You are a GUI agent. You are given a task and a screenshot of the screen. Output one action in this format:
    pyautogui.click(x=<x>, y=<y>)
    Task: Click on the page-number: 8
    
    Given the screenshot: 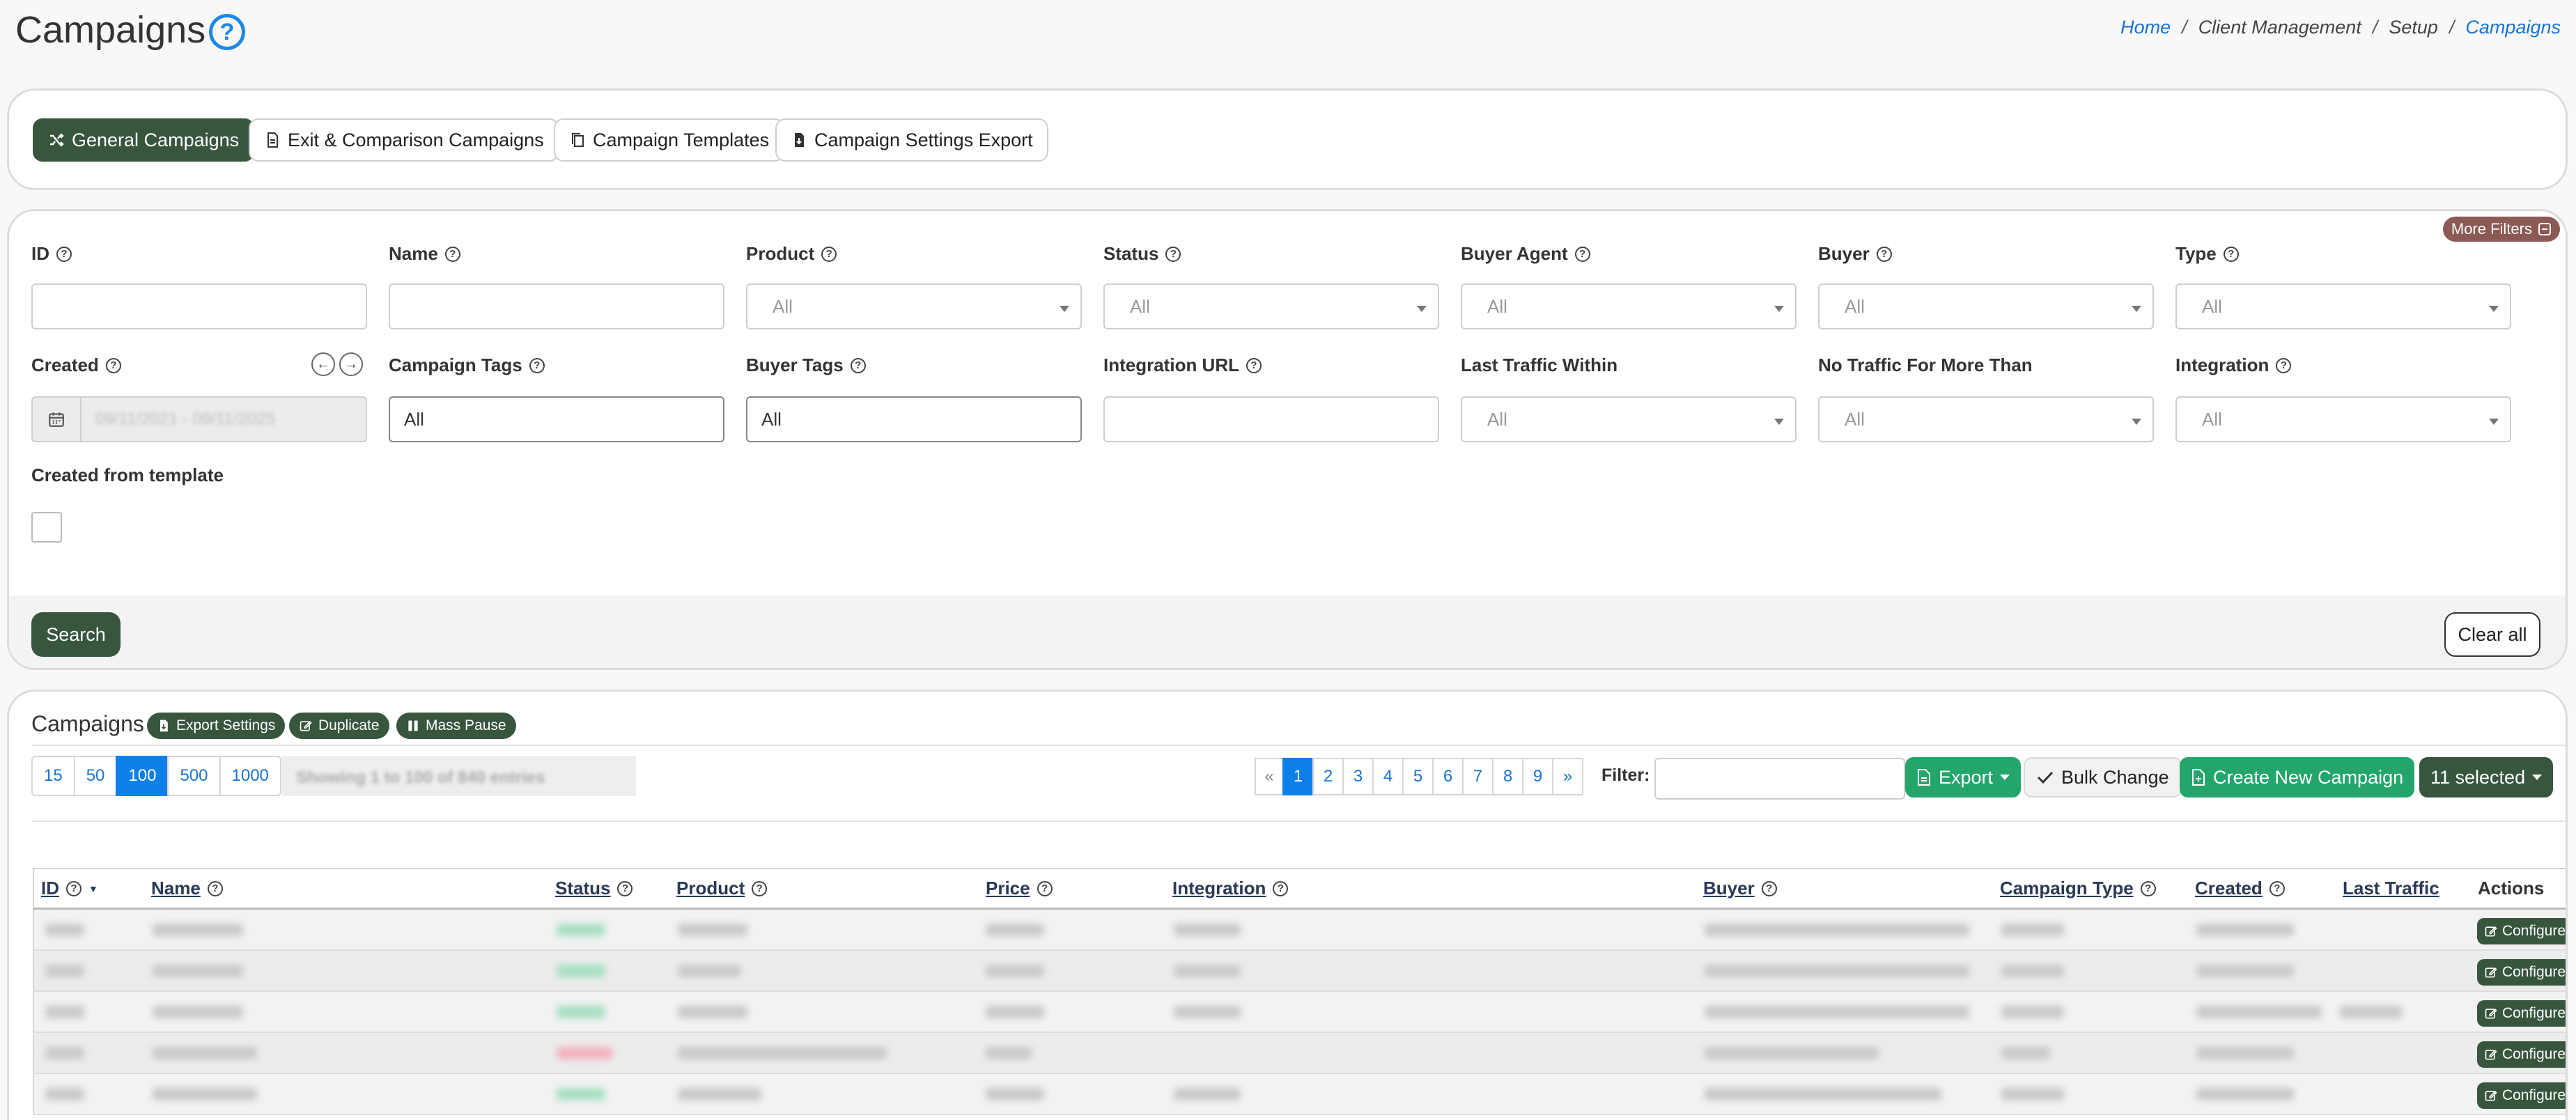 What is the action you would take?
    pyautogui.click(x=1507, y=776)
    